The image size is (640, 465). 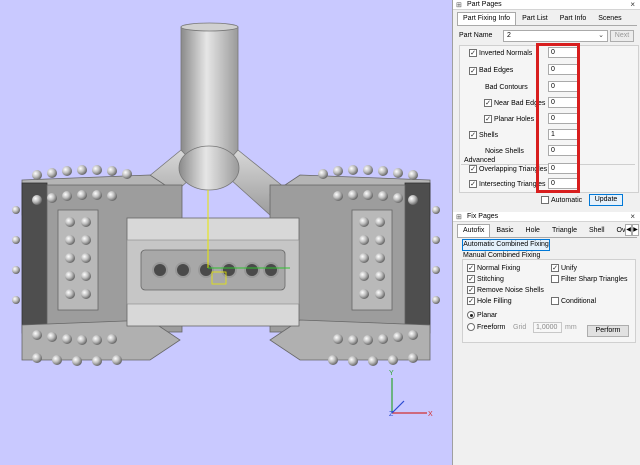 What do you see at coordinates (520, 327) in the screenshot?
I see `grid-label: Grid` at bounding box center [520, 327].